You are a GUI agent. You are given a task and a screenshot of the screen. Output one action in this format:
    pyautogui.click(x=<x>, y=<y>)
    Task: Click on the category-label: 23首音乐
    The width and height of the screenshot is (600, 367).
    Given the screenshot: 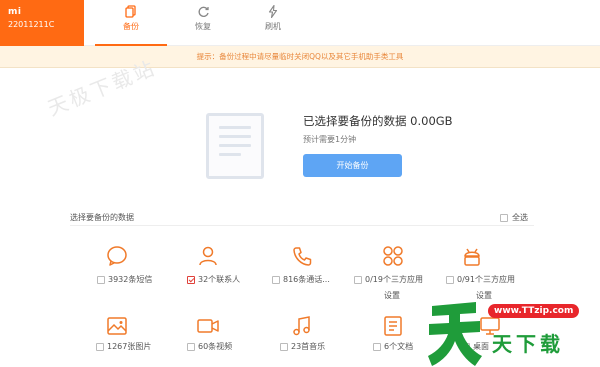 What is the action you would take?
    pyautogui.click(x=308, y=346)
    